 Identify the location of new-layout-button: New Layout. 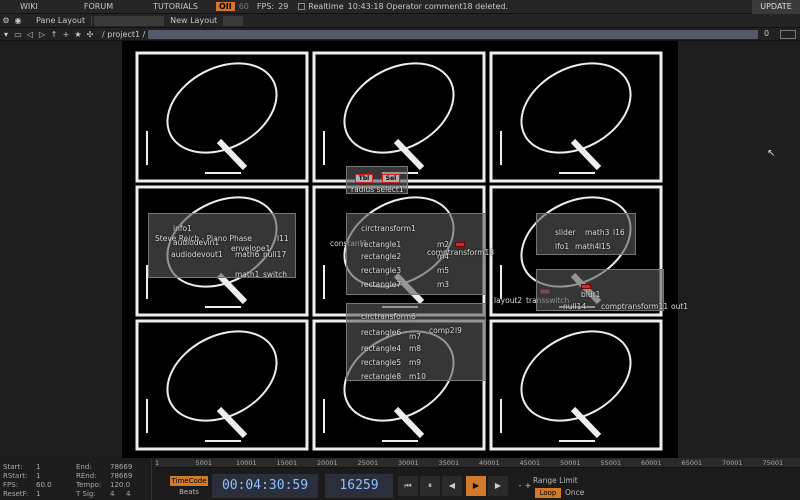
(193, 20).